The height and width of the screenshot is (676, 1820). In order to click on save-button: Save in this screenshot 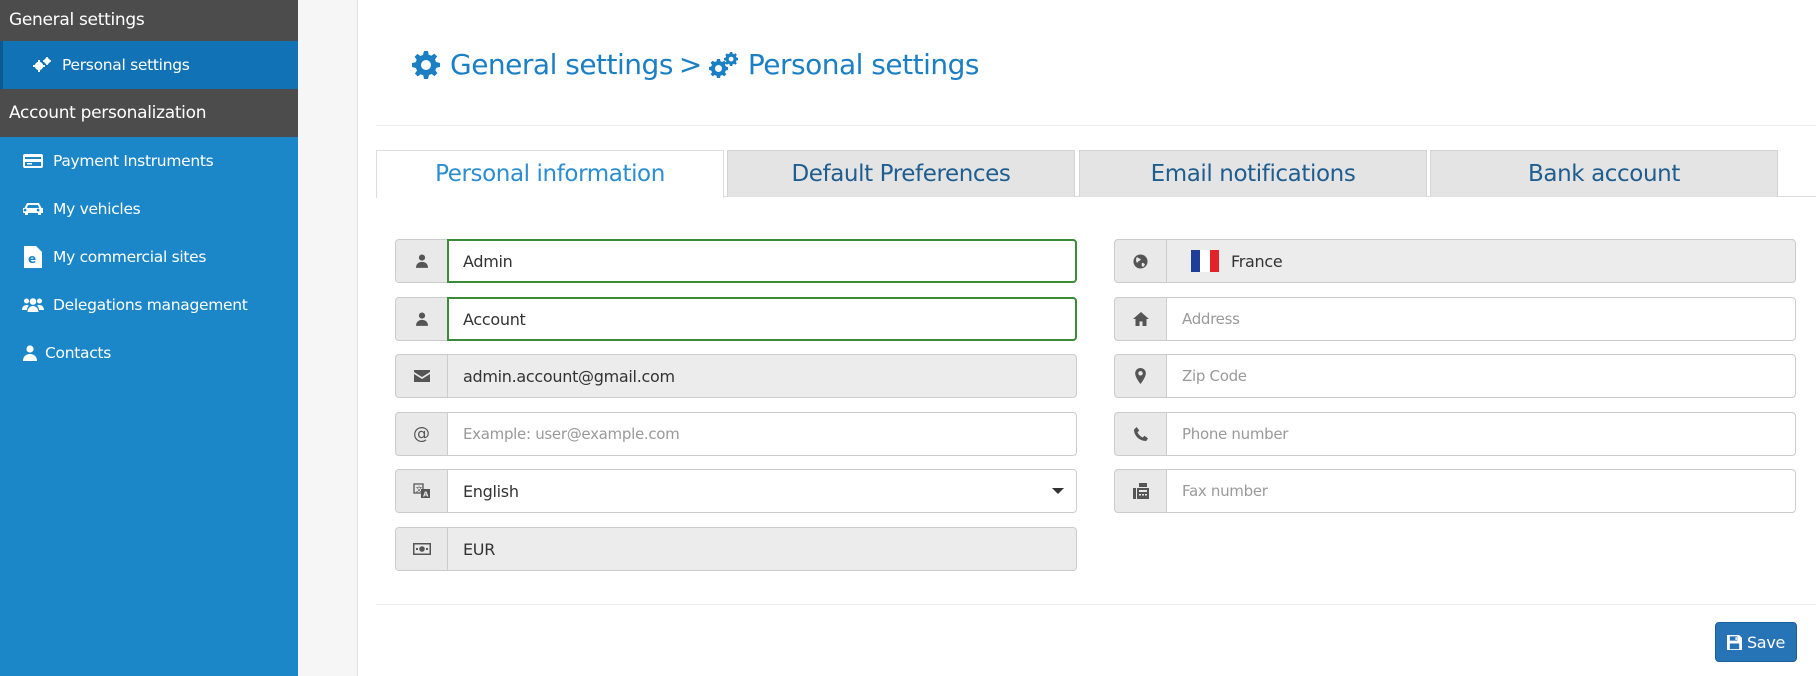, I will do `click(1756, 642)`.